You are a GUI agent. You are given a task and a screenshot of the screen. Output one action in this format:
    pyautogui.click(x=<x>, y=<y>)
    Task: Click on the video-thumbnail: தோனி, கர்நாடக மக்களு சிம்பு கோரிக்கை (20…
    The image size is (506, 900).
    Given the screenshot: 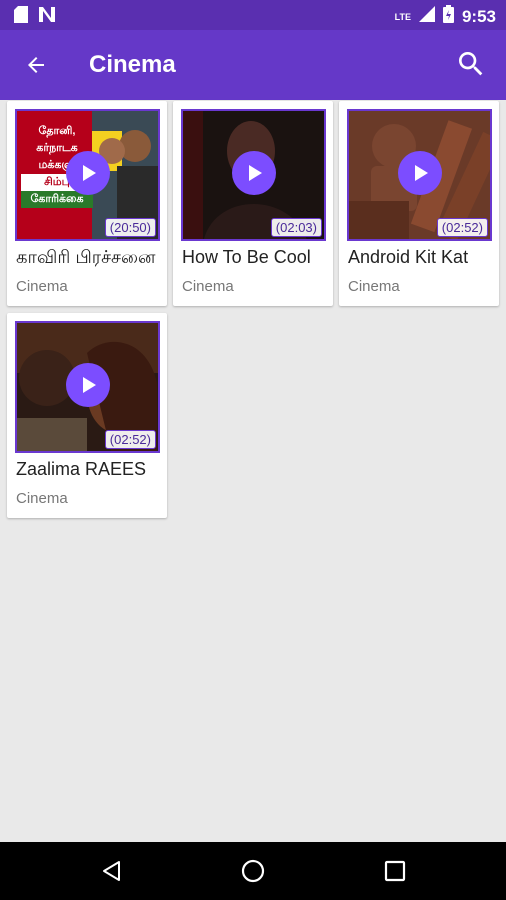 What is the action you would take?
    pyautogui.click(x=87, y=175)
    